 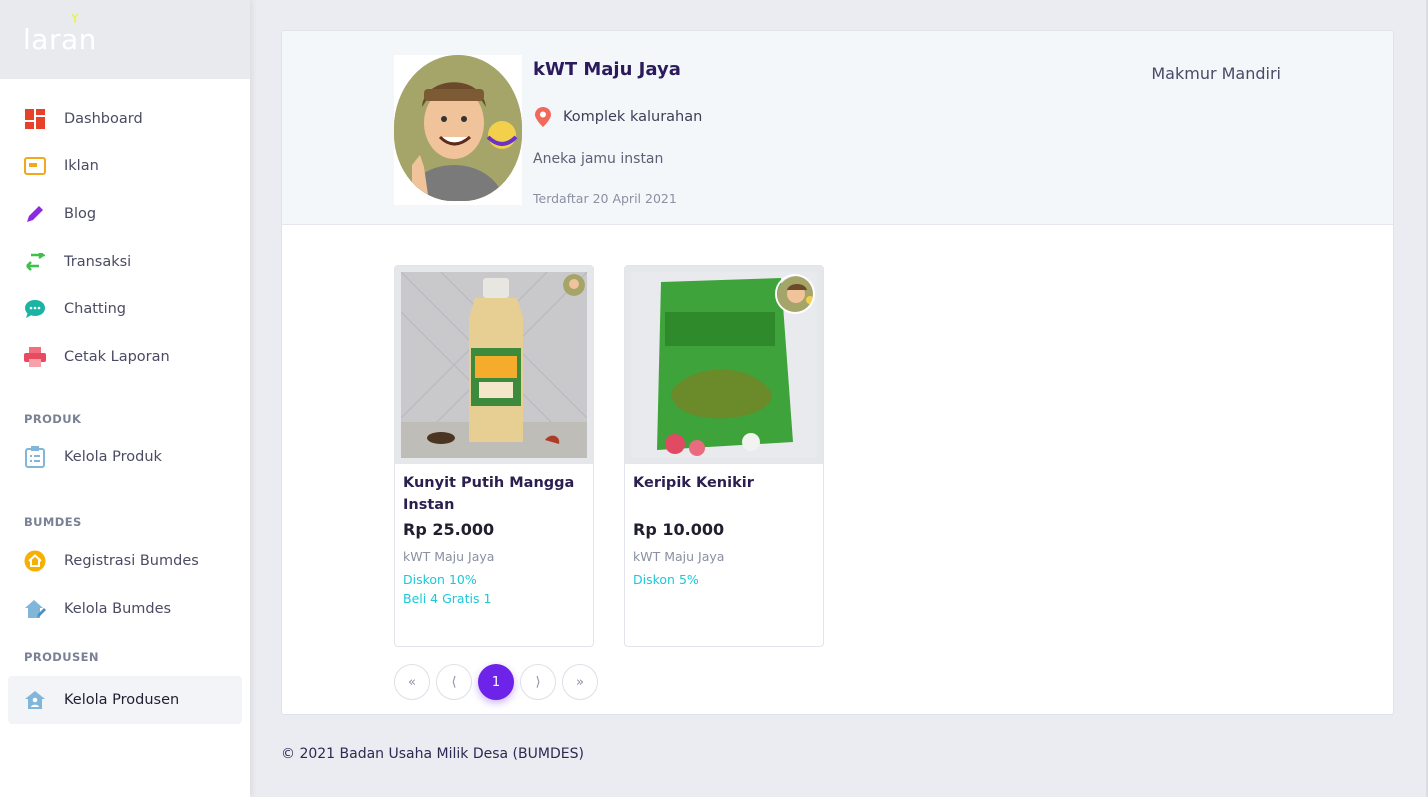 What do you see at coordinates (538, 682) in the screenshot?
I see `pagination-next-button: ⟩` at bounding box center [538, 682].